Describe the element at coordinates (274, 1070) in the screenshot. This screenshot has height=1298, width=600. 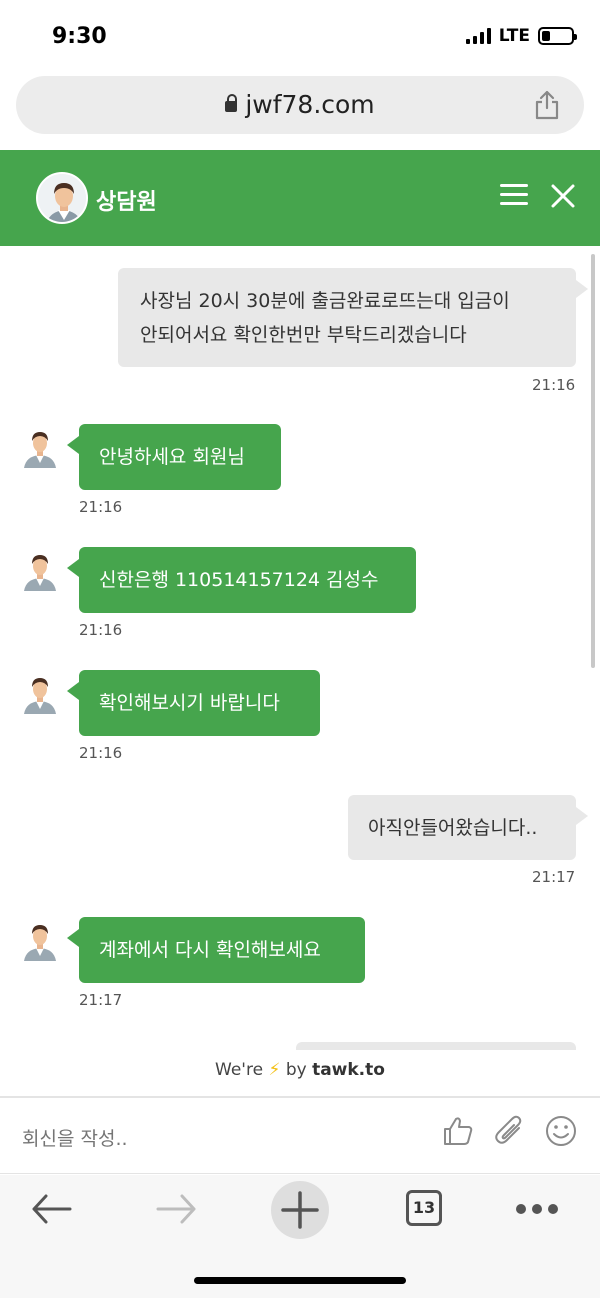
I see `bolt-icon: ⚡` at that location.